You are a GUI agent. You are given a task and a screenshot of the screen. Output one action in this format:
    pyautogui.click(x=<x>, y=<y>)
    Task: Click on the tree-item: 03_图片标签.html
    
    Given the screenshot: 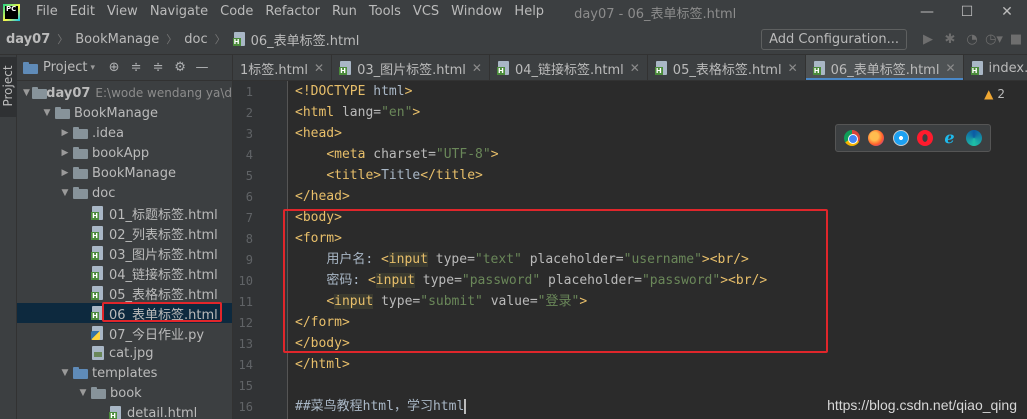 What is the action you would take?
    pyautogui.click(x=124, y=253)
    